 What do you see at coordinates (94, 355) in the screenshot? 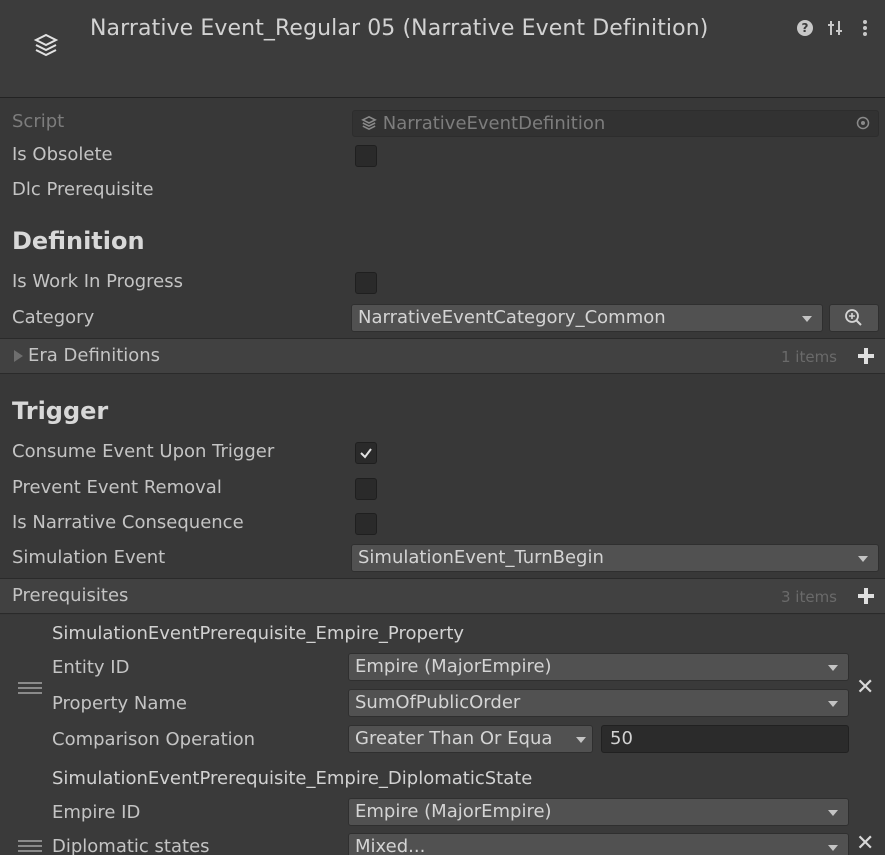
I see `era-definitions-label: Era Definitions` at bounding box center [94, 355].